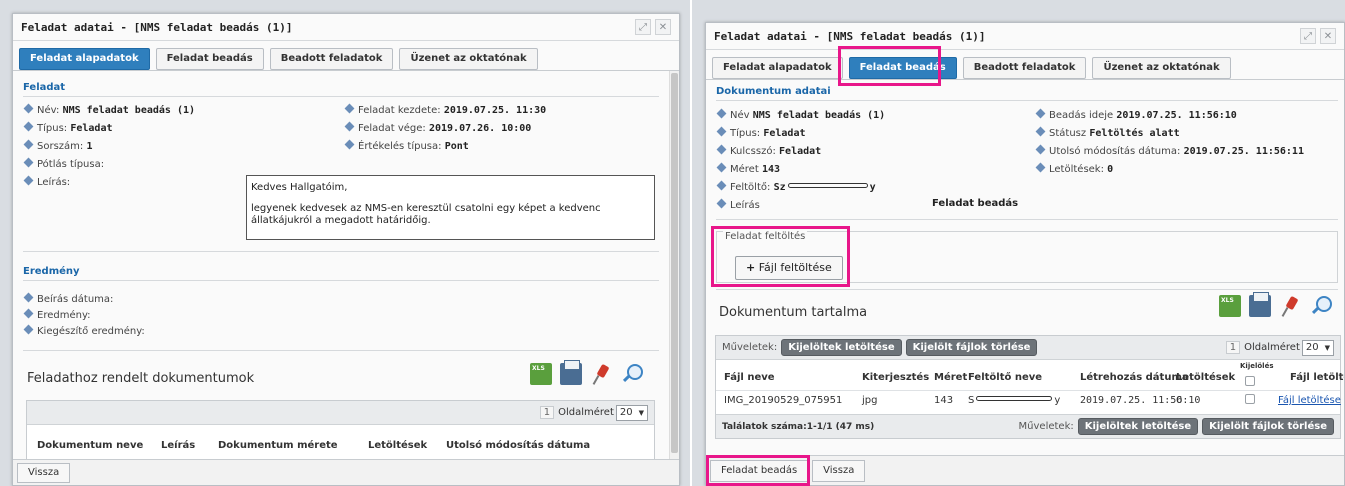 This screenshot has width=1345, height=486. I want to click on field-start: Feladat kezdete: 2019.07.25. 11:30, so click(445, 109).